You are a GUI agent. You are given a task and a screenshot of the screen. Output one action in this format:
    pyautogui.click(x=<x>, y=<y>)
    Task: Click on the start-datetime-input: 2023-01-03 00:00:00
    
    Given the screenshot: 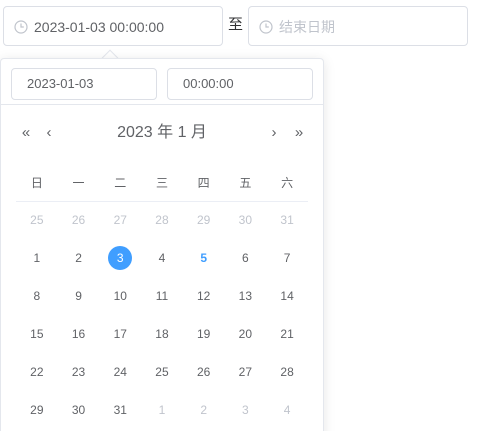 What is the action you would take?
    pyautogui.click(x=113, y=26)
    